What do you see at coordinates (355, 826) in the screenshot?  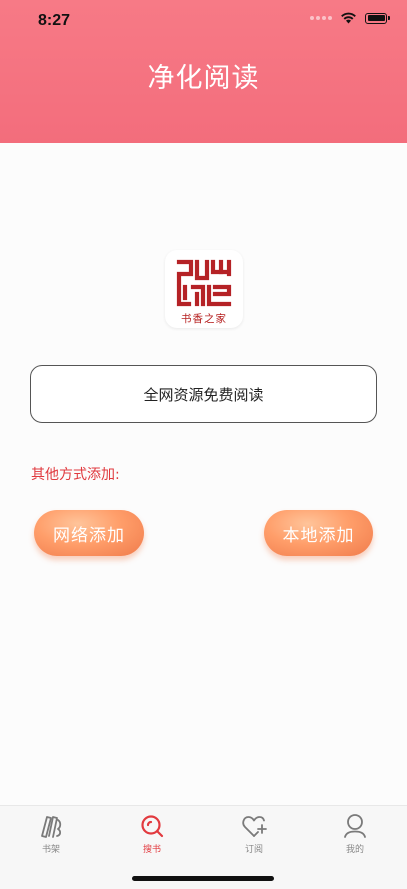 I see `profile-icon` at bounding box center [355, 826].